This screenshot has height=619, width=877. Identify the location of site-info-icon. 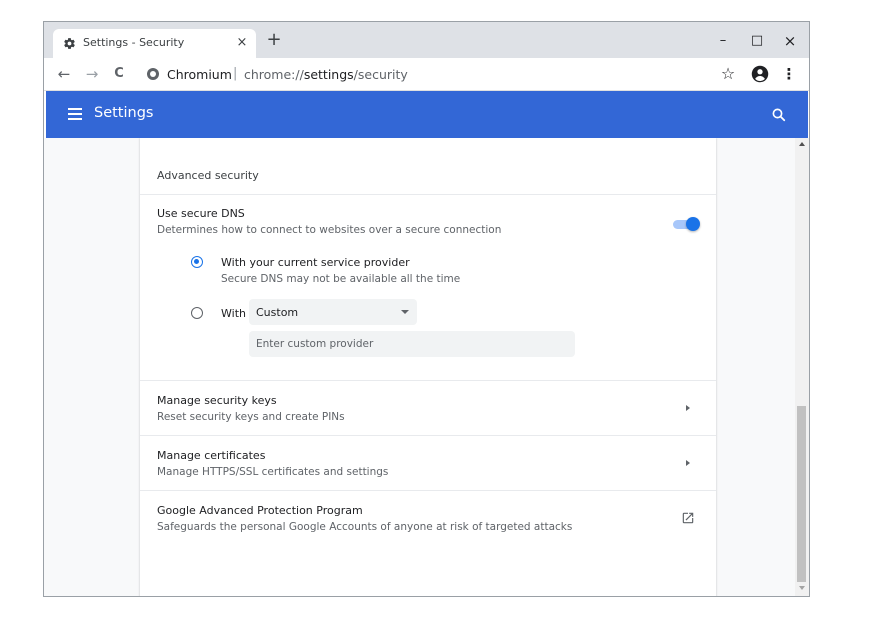
(153, 74).